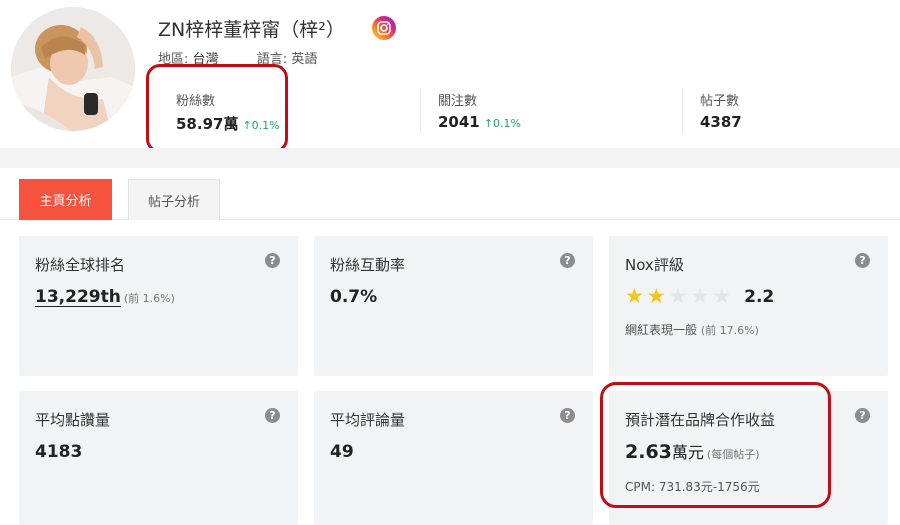 This screenshot has height=525, width=900. What do you see at coordinates (715, 445) in the screenshot?
I see `highlight-box-earnings` at bounding box center [715, 445].